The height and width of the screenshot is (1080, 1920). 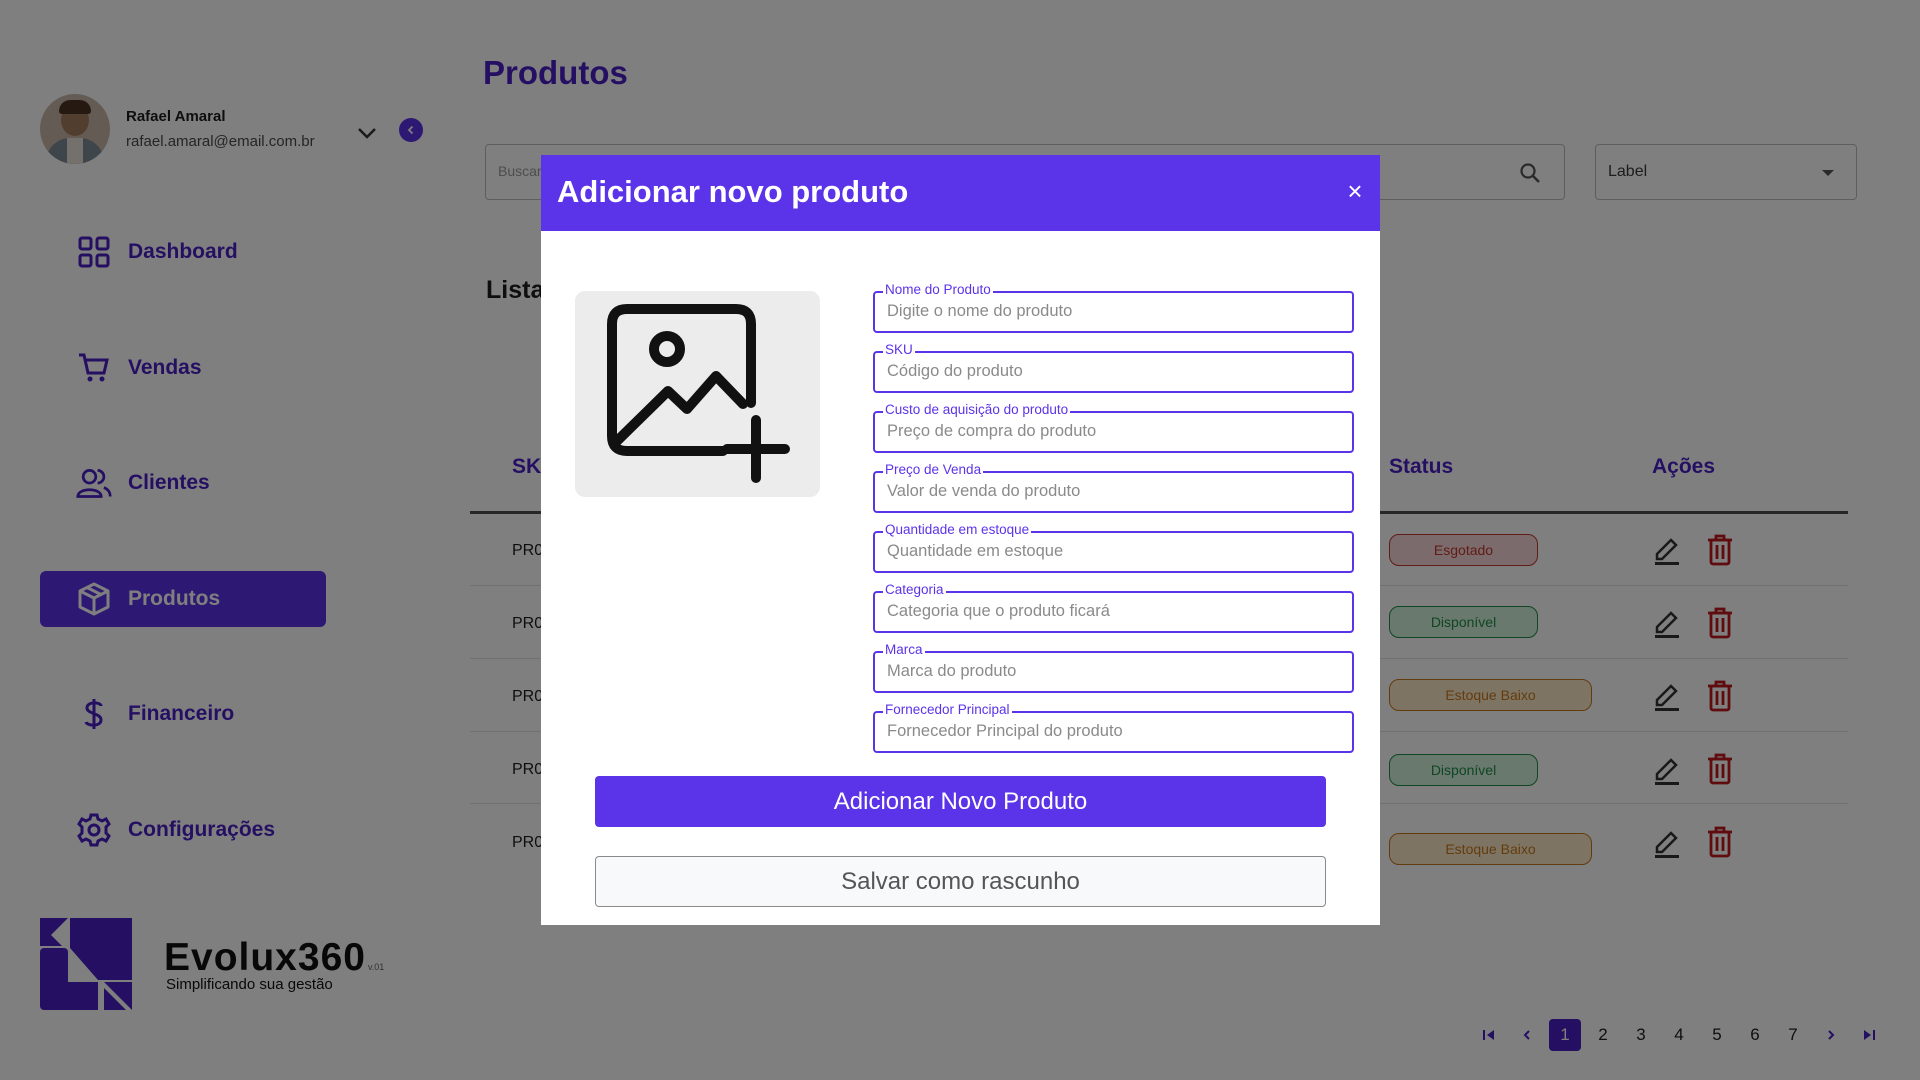 I want to click on product-name-input, so click(x=1114, y=311).